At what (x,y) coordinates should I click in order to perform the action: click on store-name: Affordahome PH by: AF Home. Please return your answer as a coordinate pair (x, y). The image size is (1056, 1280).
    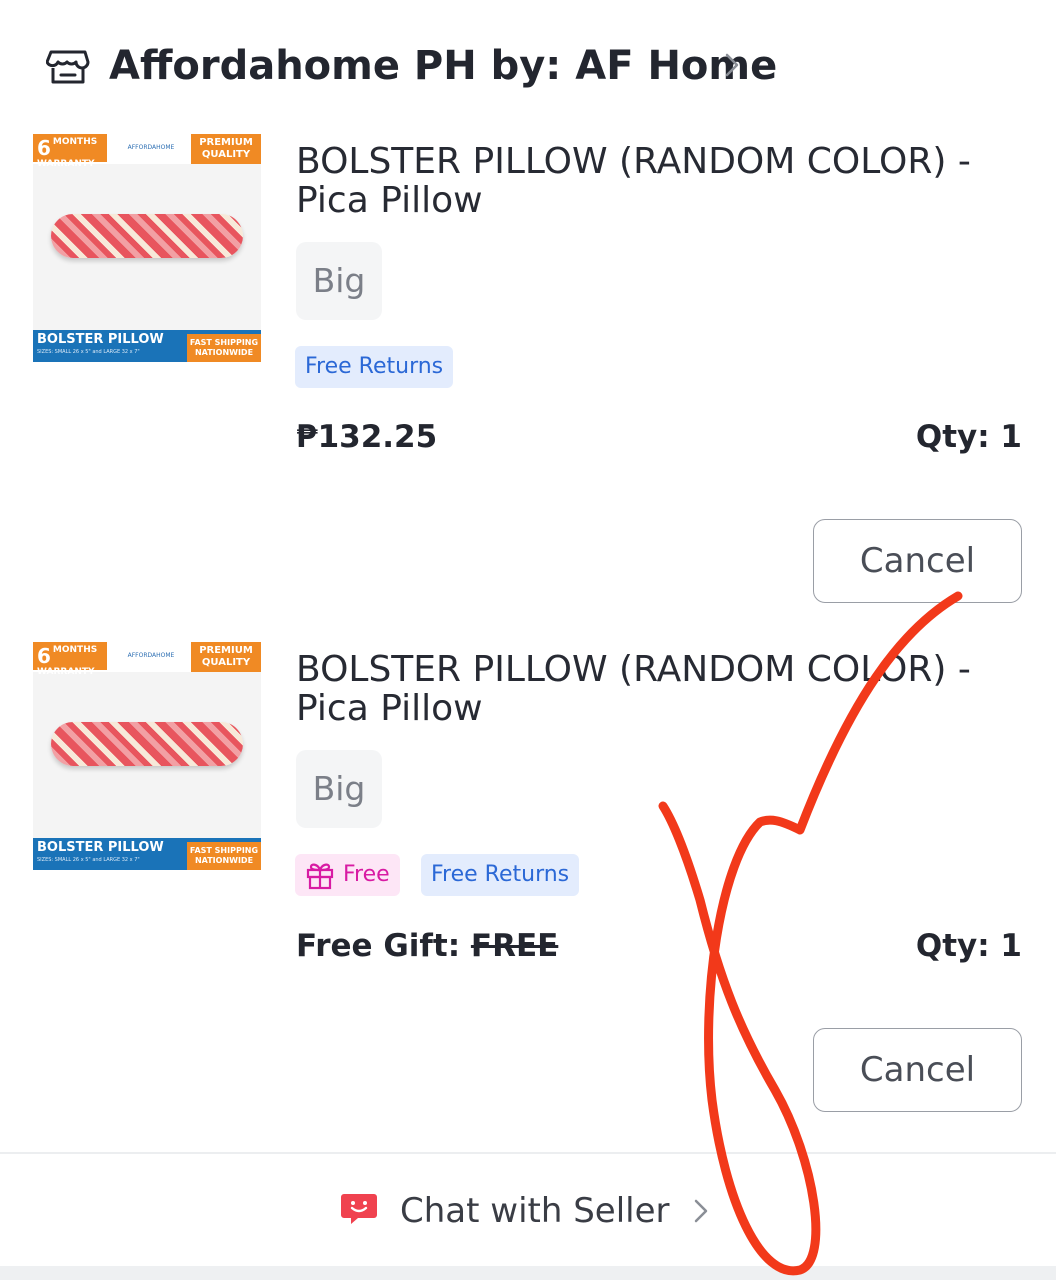
    Looking at the image, I should click on (443, 66).